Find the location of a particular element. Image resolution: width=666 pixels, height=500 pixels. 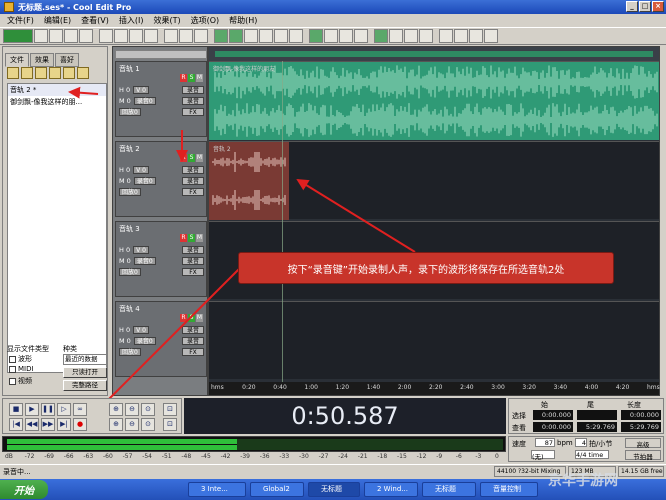

time-signature-select: 4/4 time is located at coordinates (592, 454).